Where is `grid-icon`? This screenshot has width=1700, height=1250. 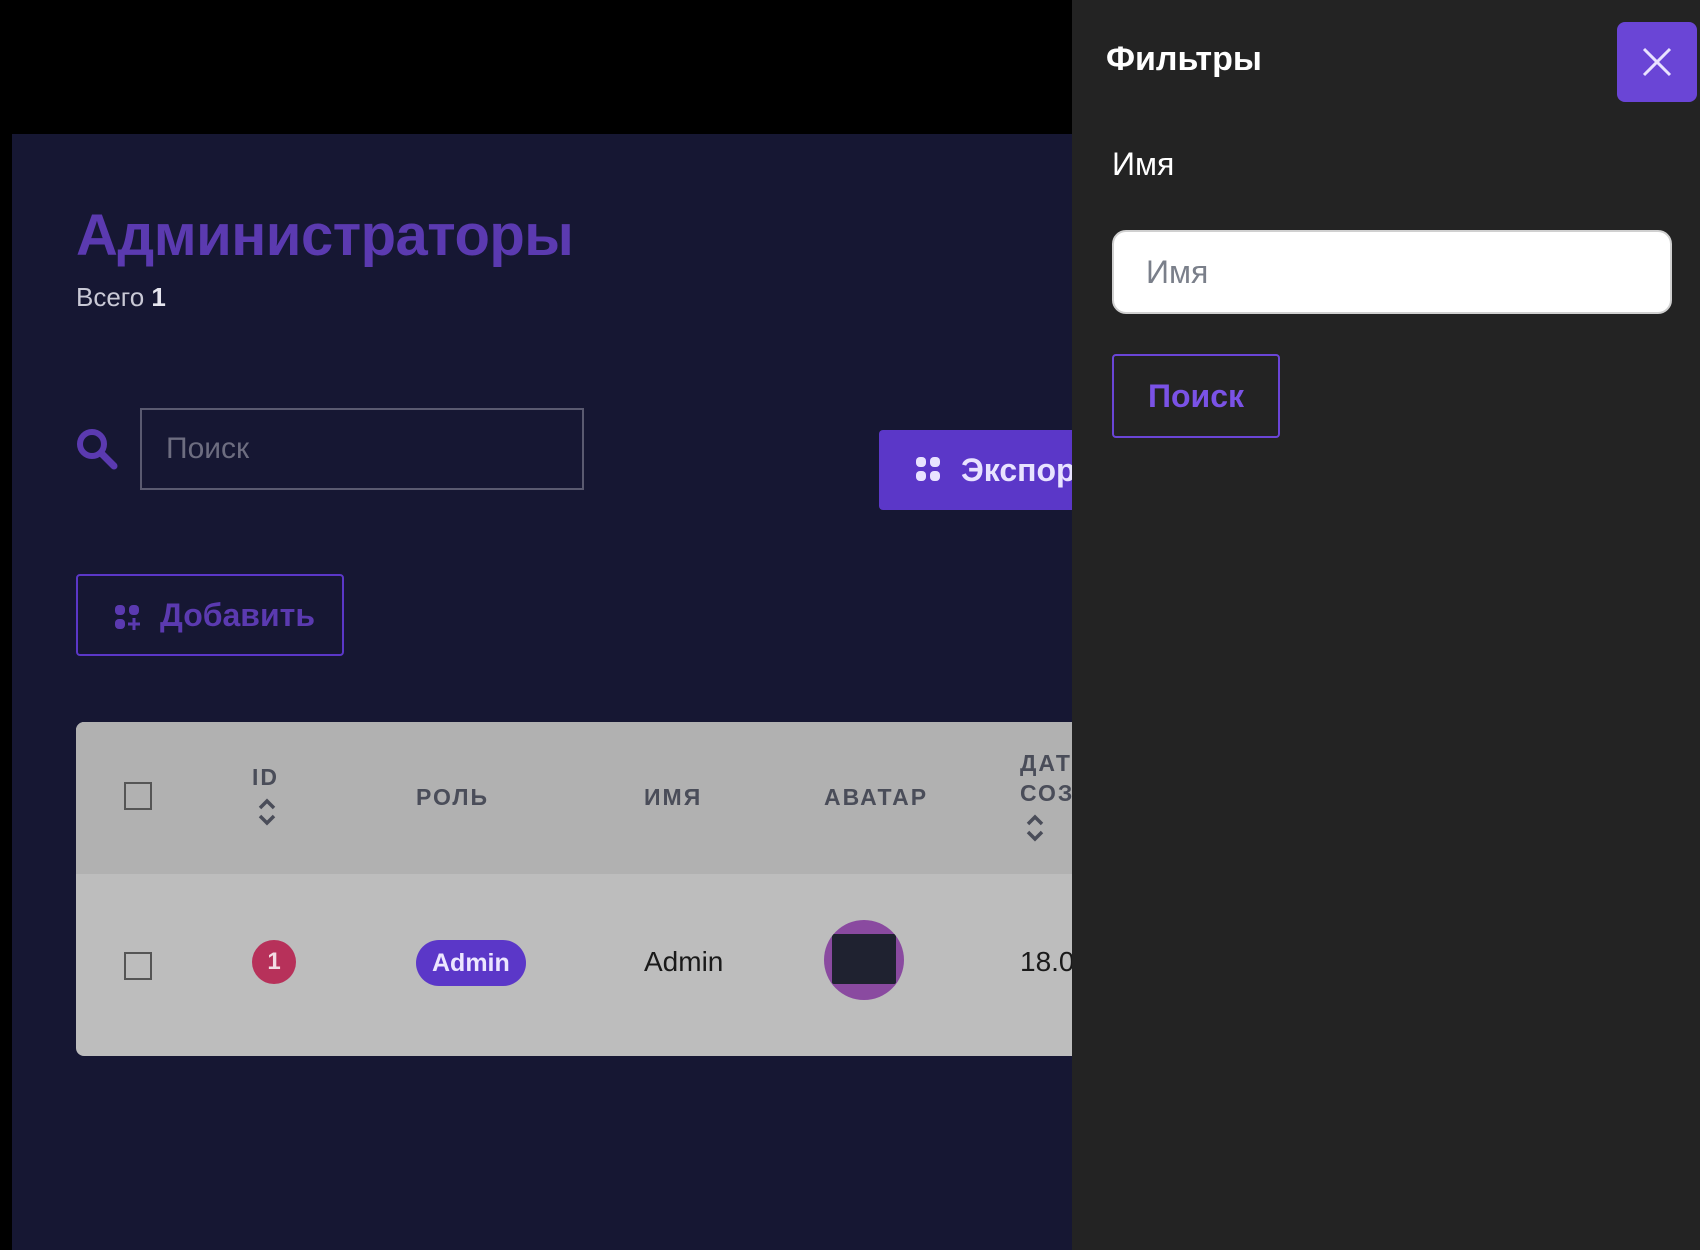 grid-icon is located at coordinates (928, 469).